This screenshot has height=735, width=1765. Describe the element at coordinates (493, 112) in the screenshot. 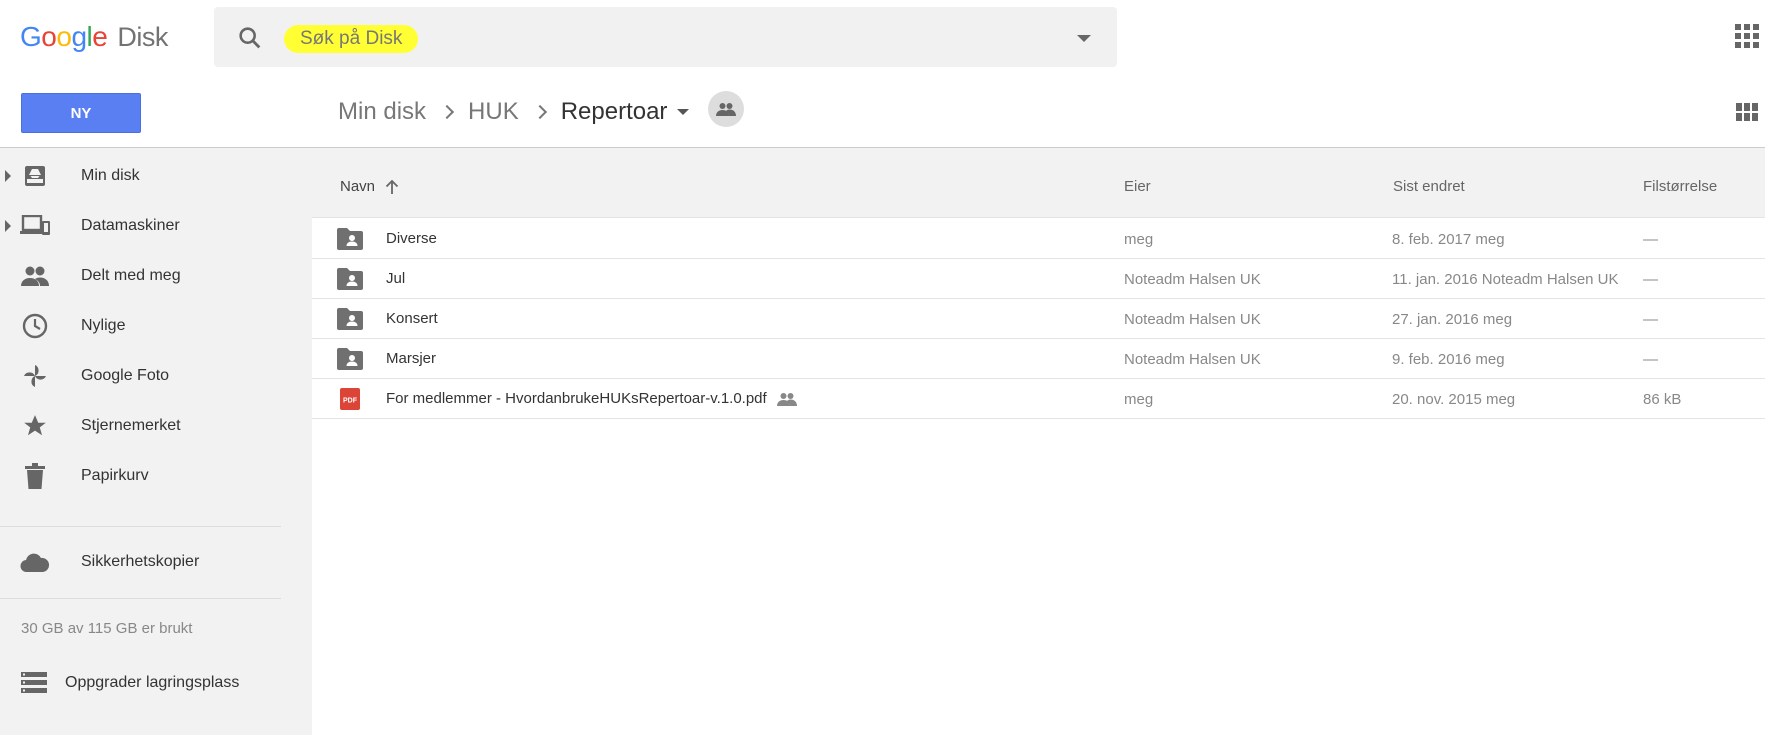

I see `breadcrumb-item-huk: HUK` at that location.